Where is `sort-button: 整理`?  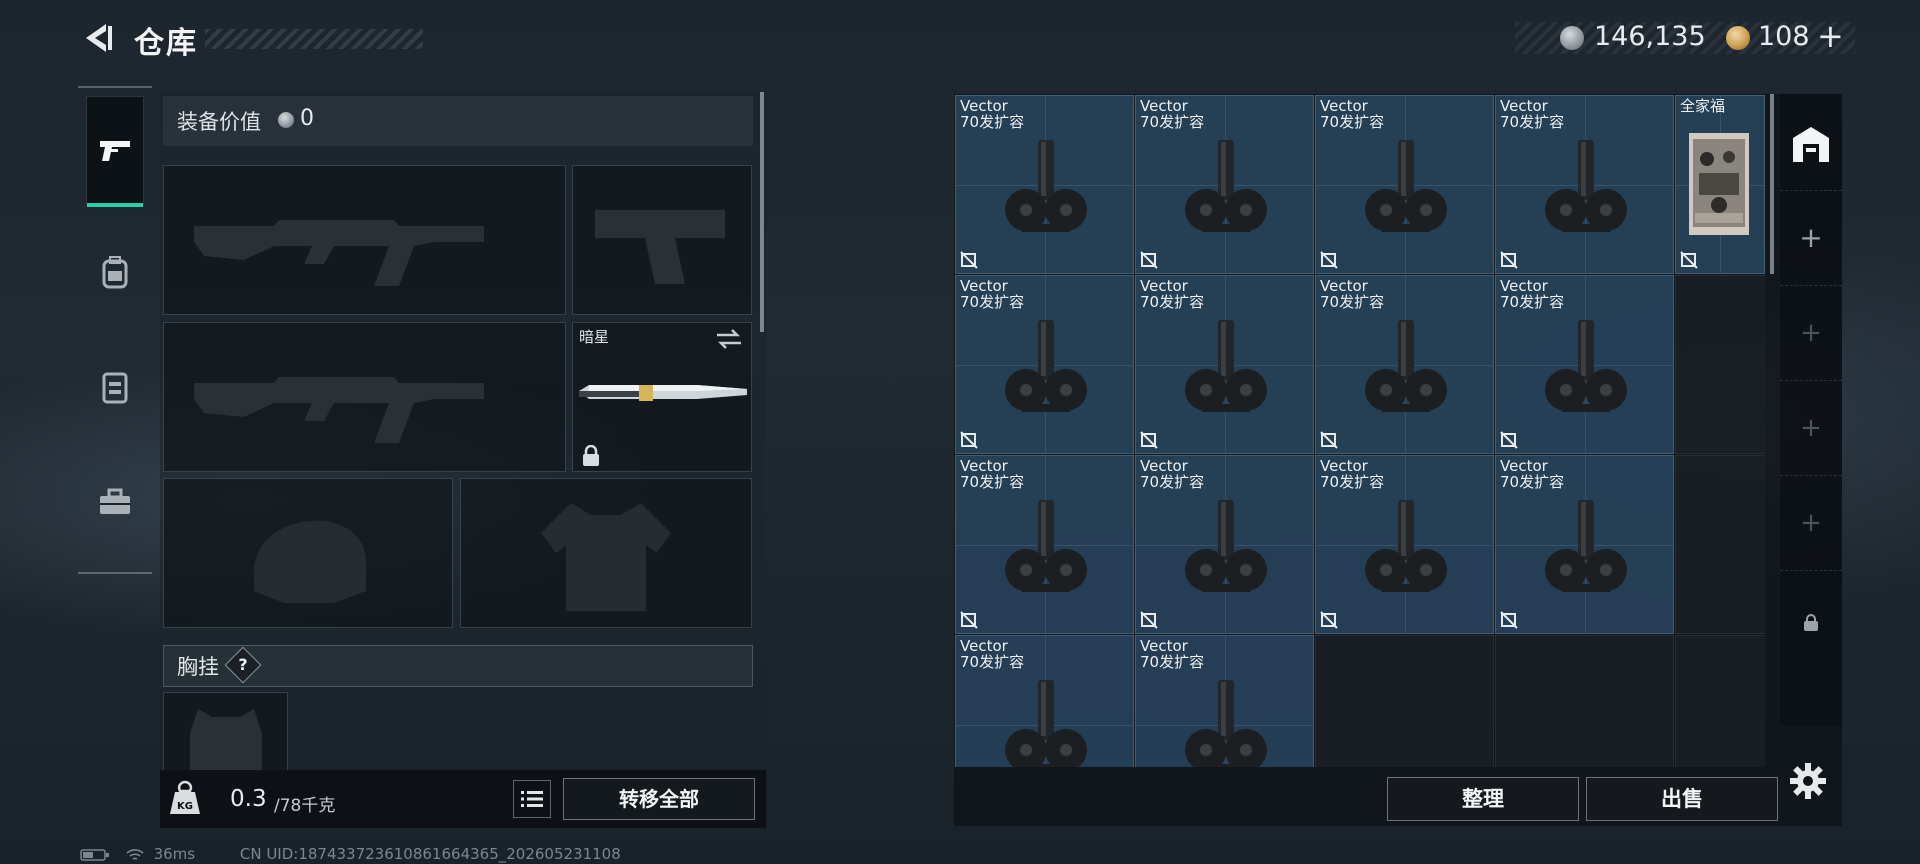 sort-button: 整理 is located at coordinates (1483, 799).